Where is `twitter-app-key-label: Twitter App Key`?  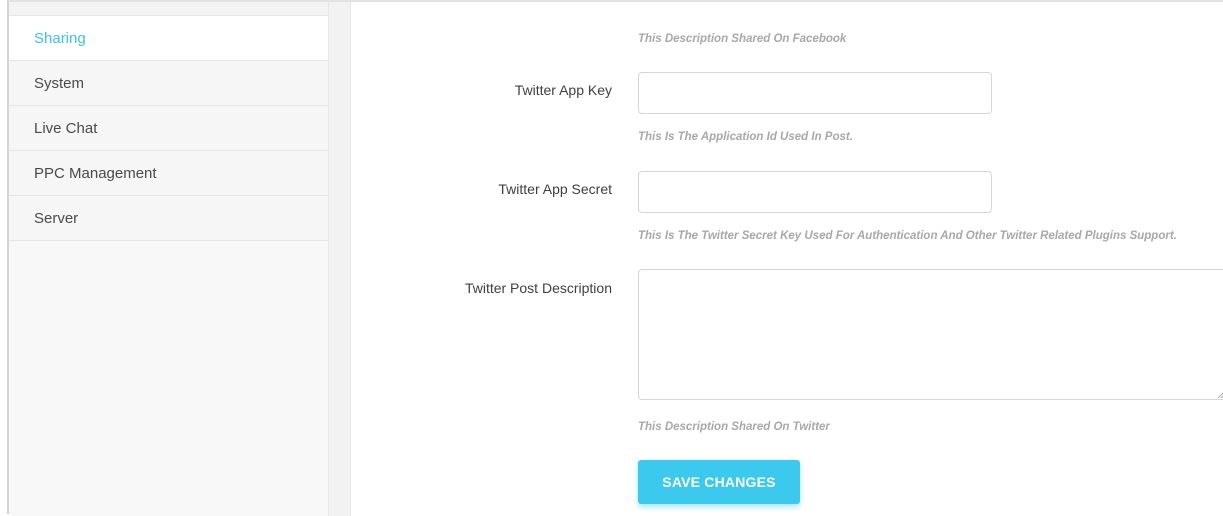 twitter-app-key-label: Twitter App Key is located at coordinates (563, 90).